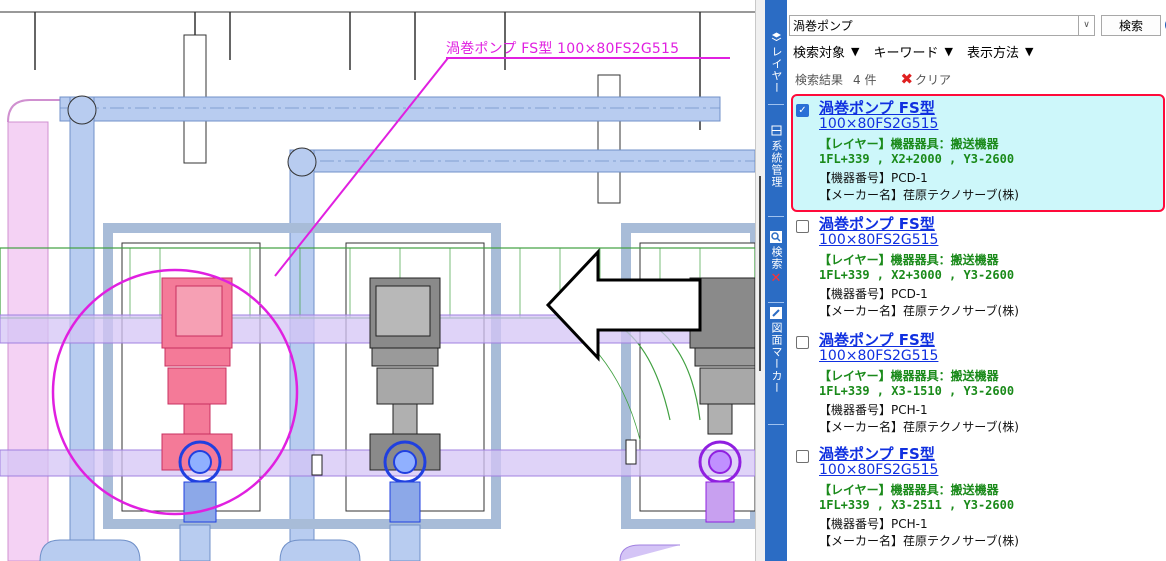  I want to click on filter-search-target: 検索対象 ▼, so click(826, 51).